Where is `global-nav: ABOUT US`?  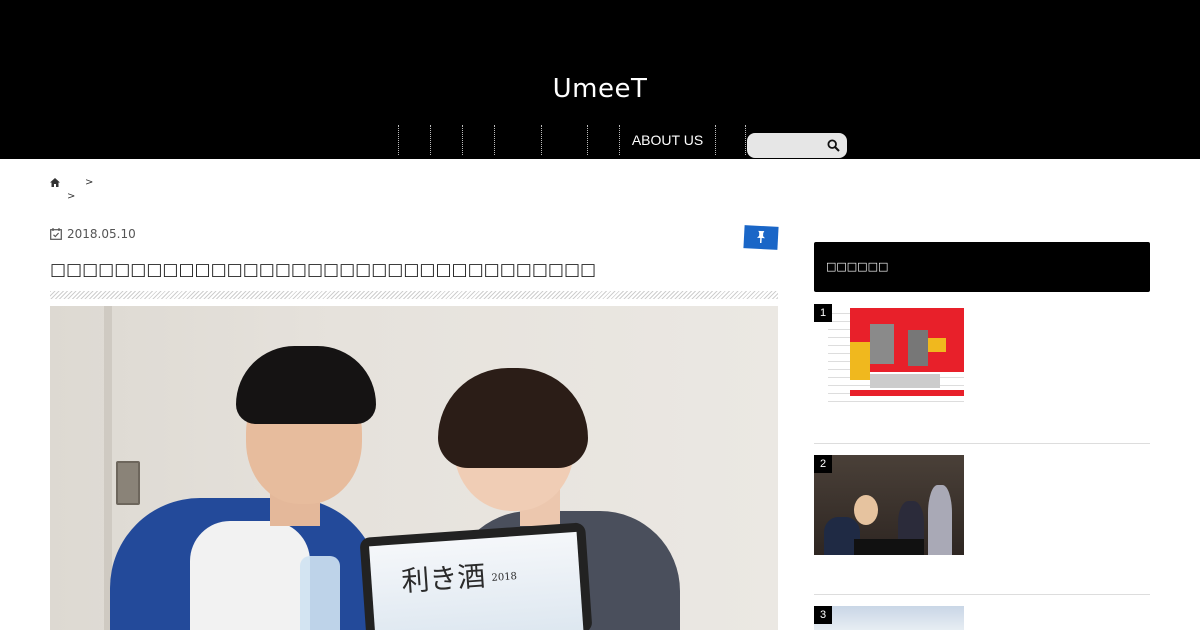
global-nav: ABOUT US is located at coordinates (572, 140).